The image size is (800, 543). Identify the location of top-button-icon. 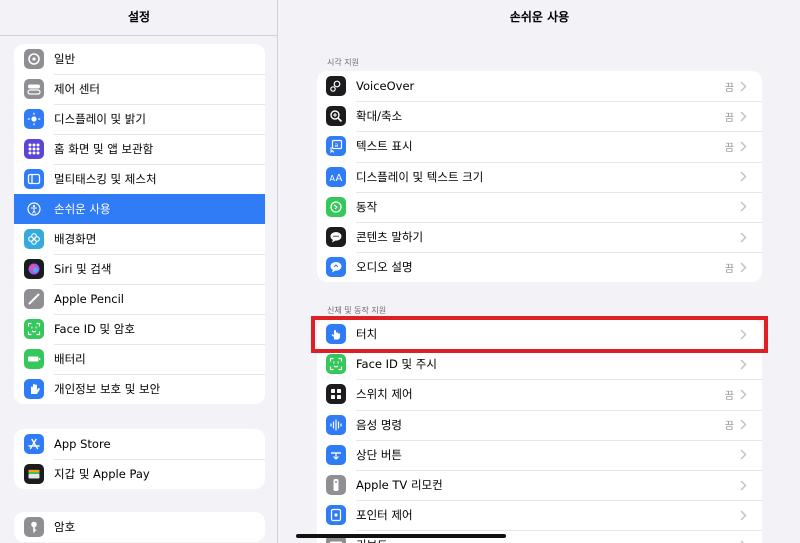
(336, 454).